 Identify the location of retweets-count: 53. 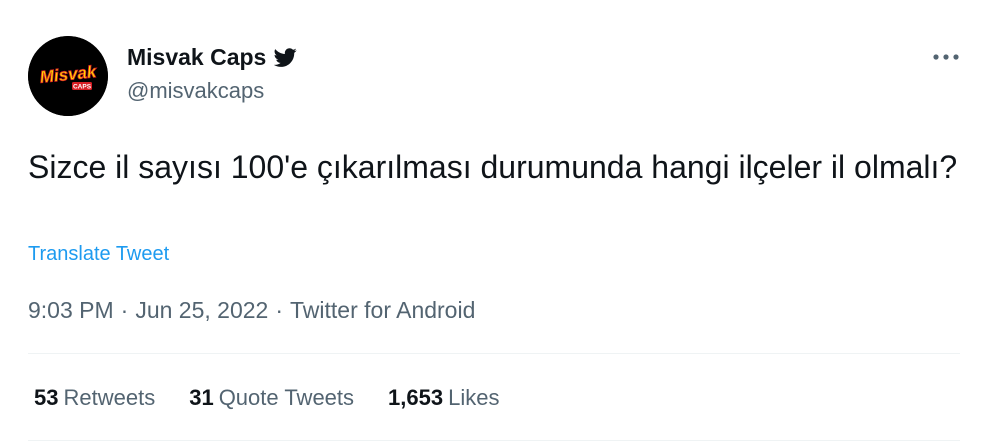
(46, 397).